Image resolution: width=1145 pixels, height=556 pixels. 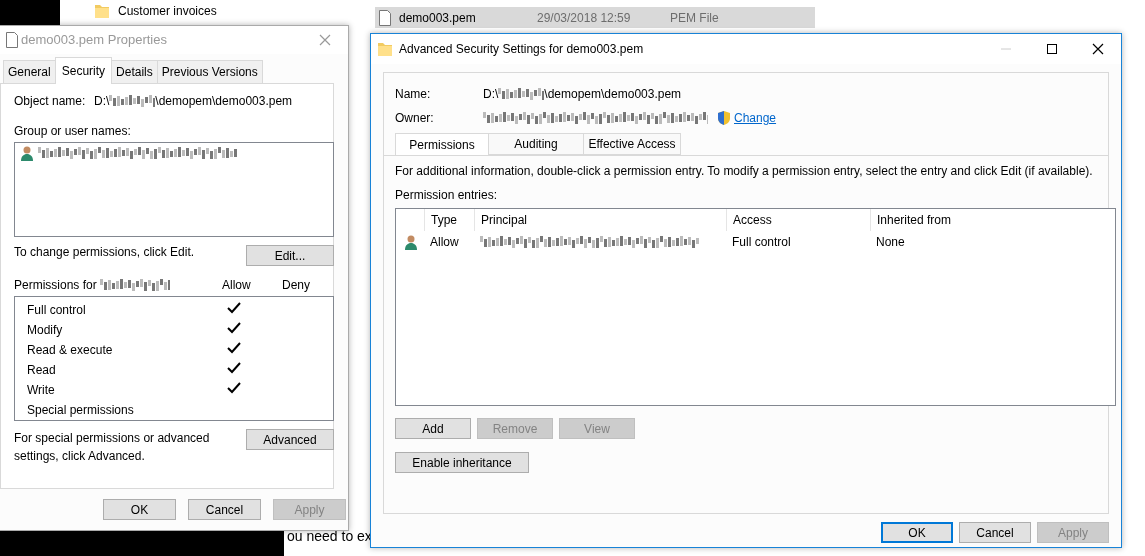 What do you see at coordinates (29, 71) in the screenshot?
I see `tab: General` at bounding box center [29, 71].